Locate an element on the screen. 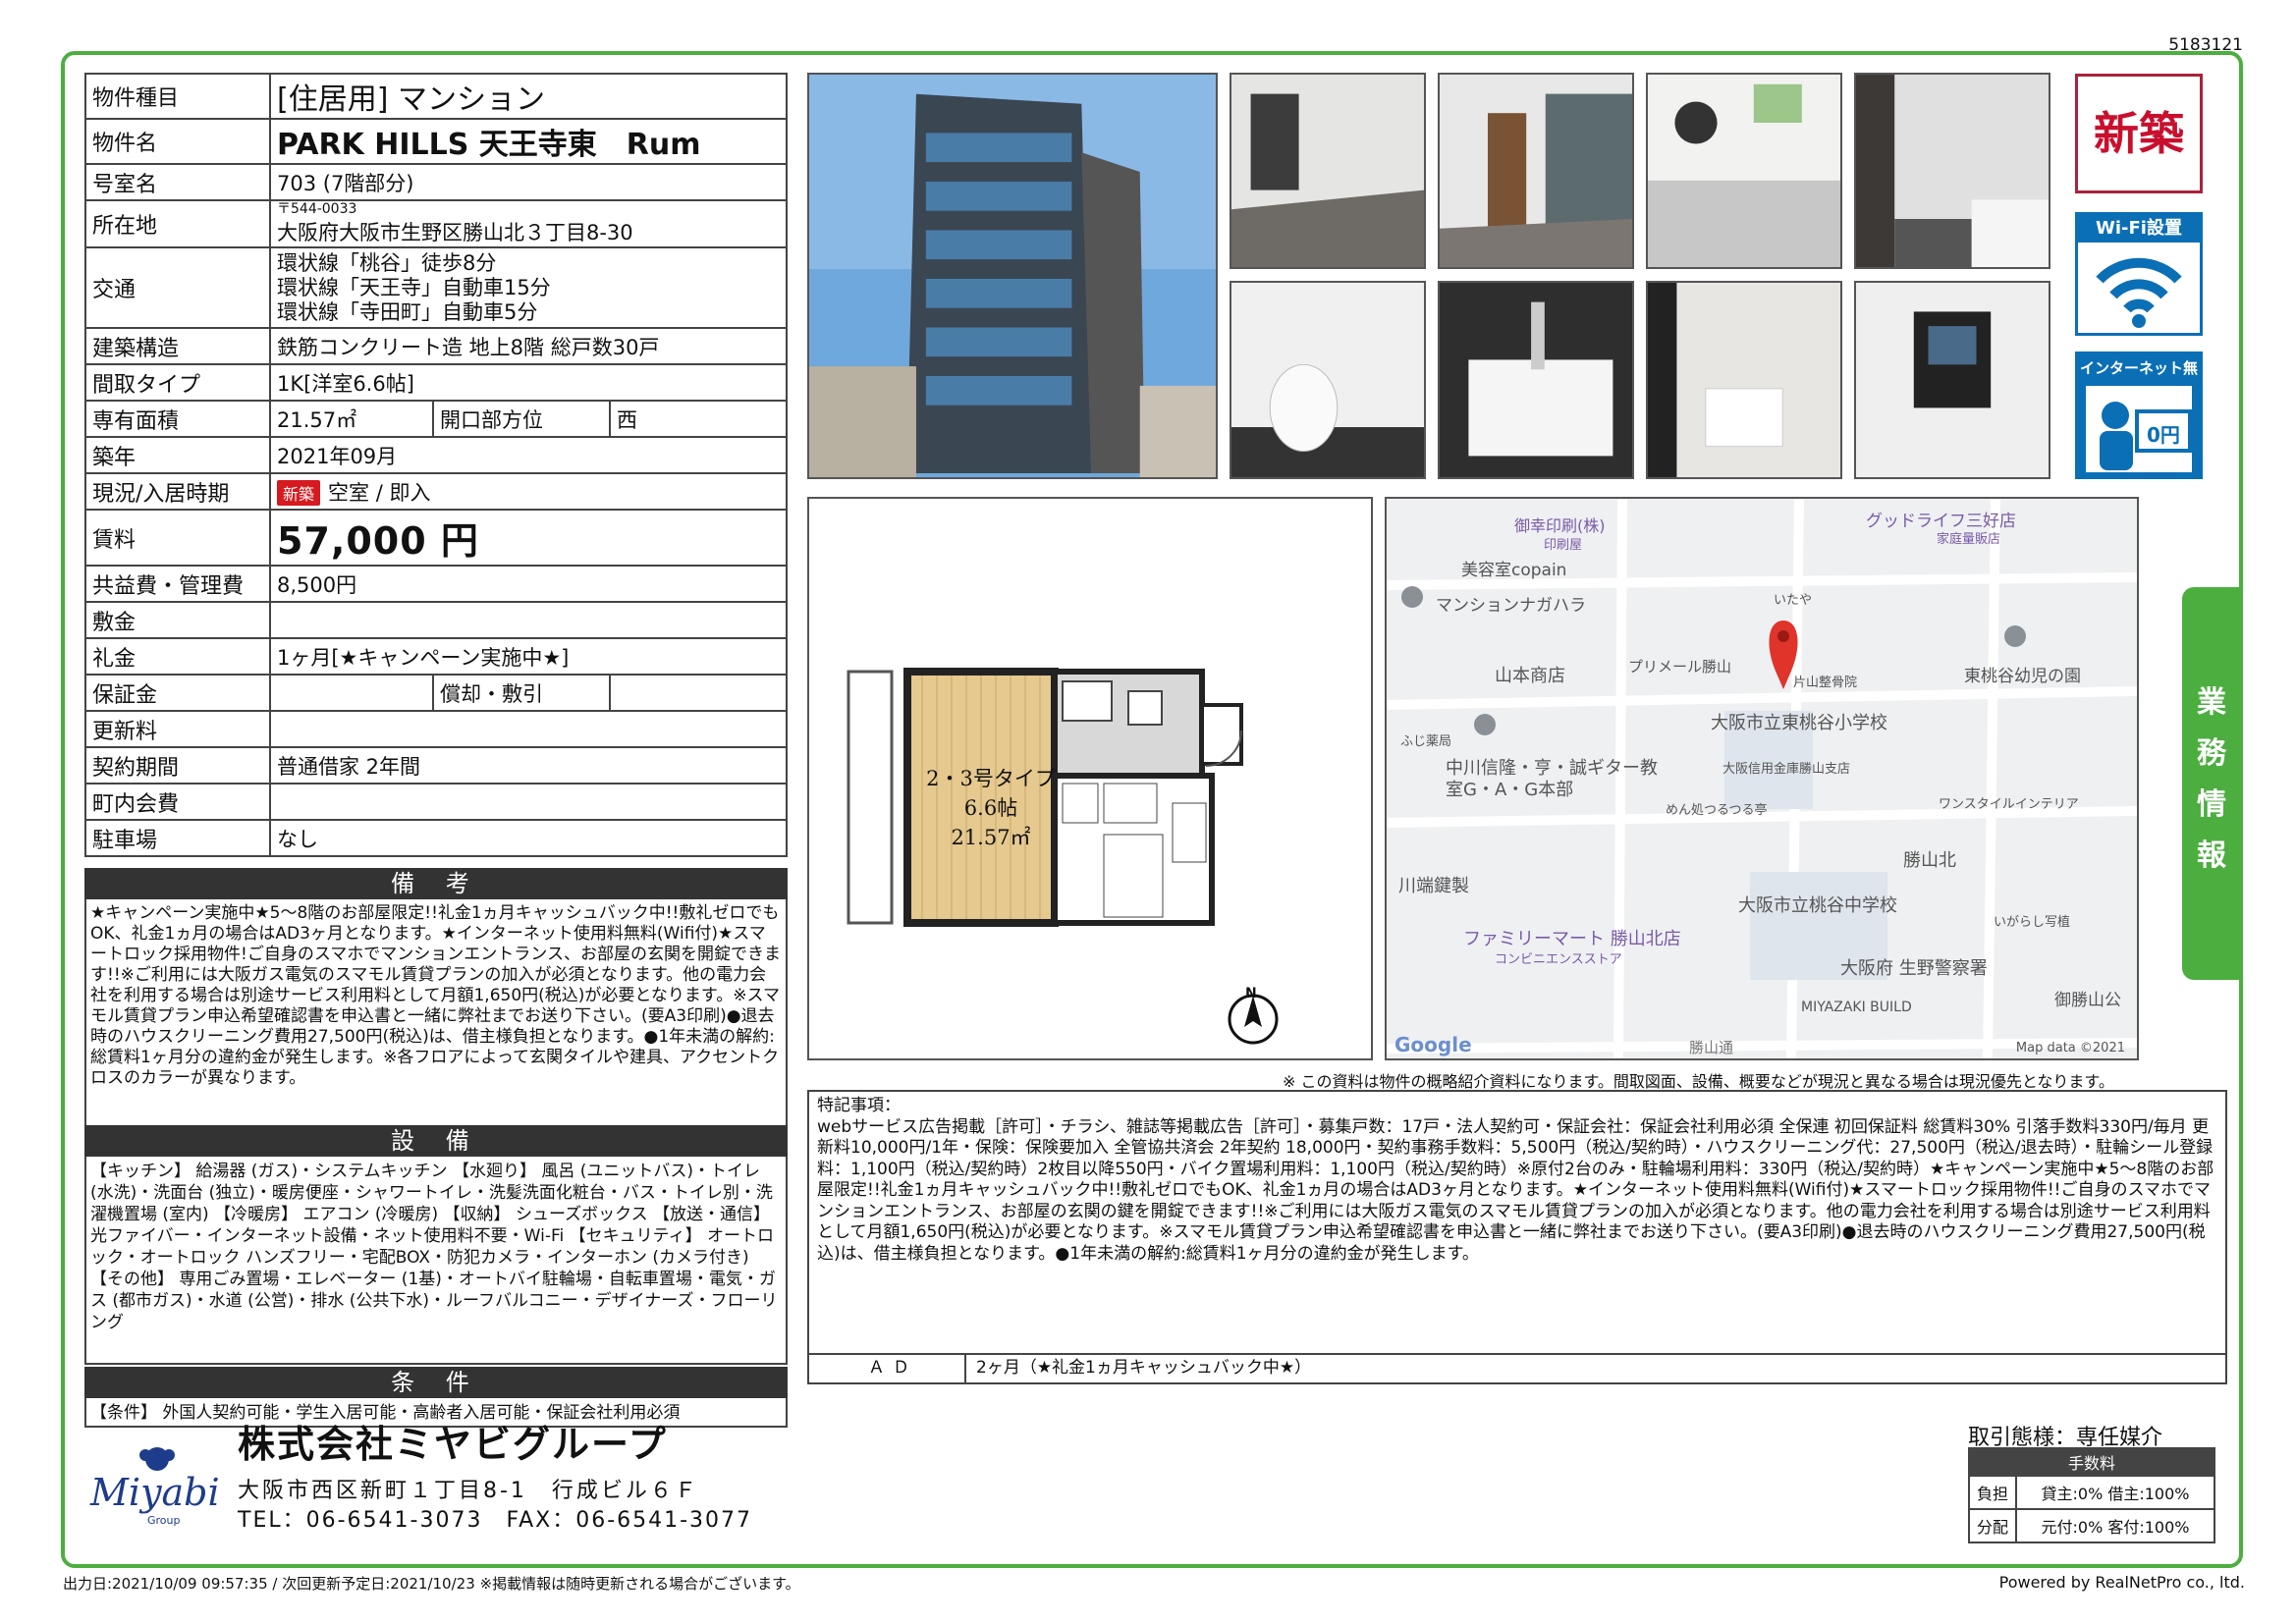  table-row: 更新料 is located at coordinates (436, 729).